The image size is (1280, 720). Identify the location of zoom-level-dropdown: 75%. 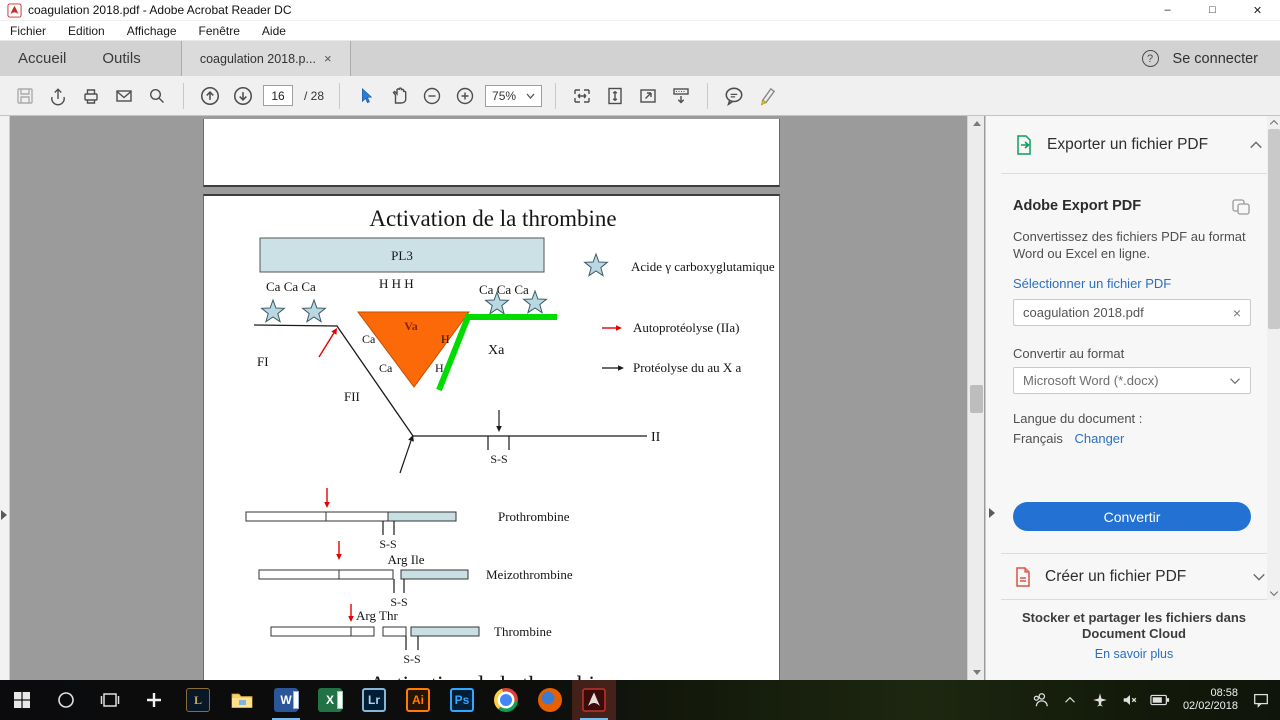
(514, 95).